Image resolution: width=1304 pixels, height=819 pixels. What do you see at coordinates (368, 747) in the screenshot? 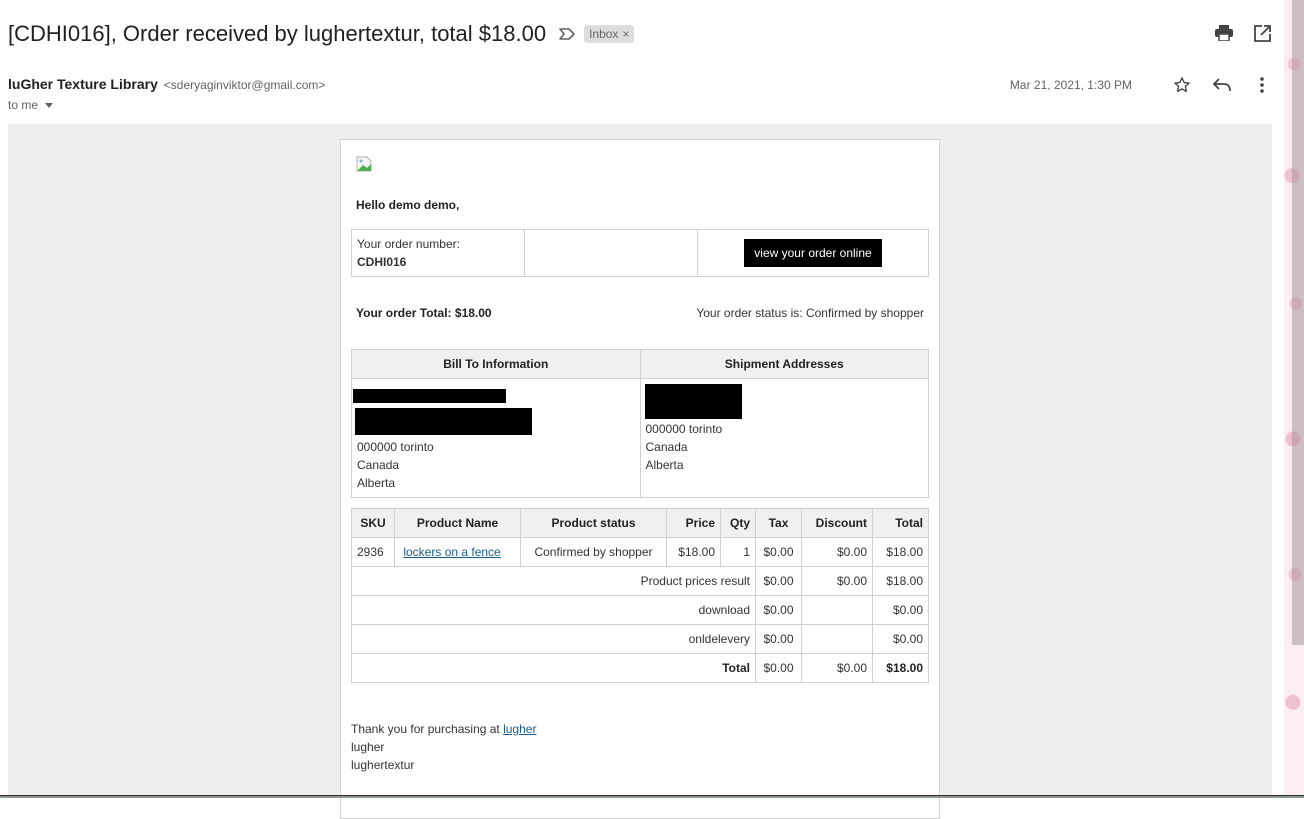
I see `signature-line: lugher` at bounding box center [368, 747].